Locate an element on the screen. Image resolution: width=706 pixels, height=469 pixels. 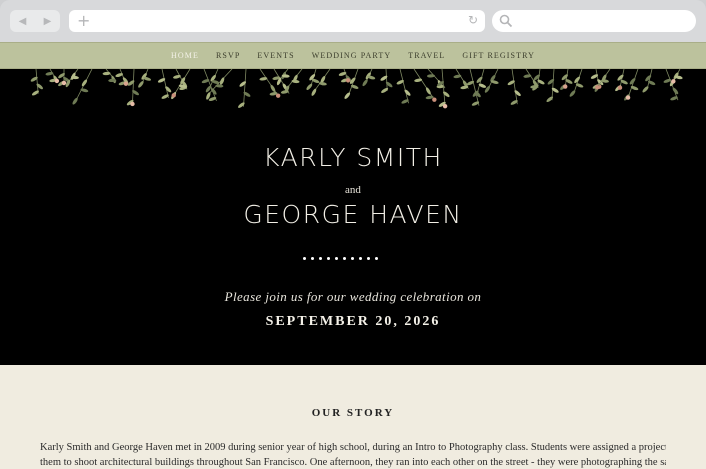
search-field is located at coordinates (594, 21).